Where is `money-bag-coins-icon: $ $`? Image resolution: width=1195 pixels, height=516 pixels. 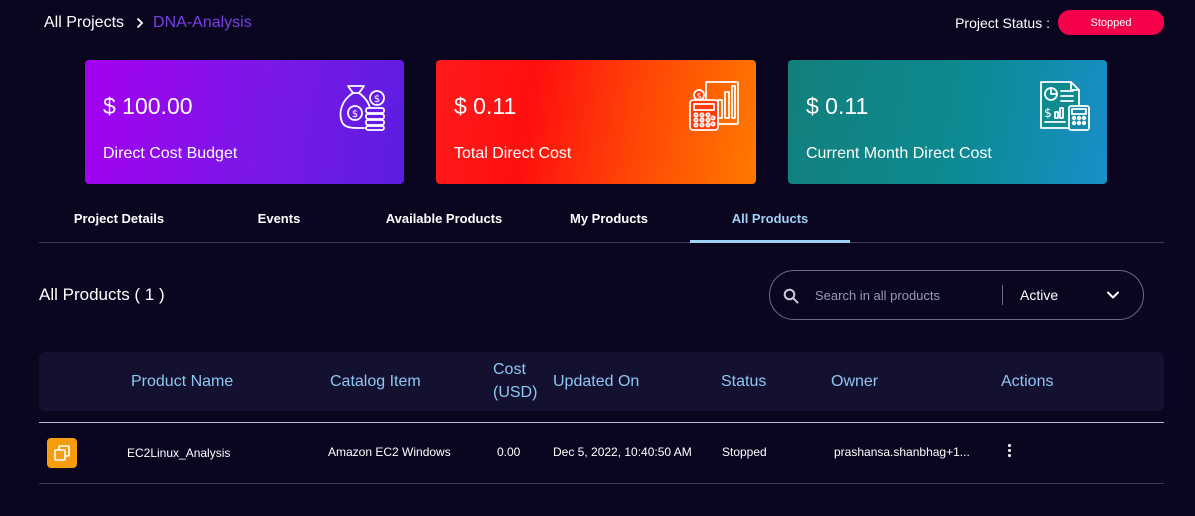
money-bag-coins-icon: $ $ is located at coordinates (362, 108).